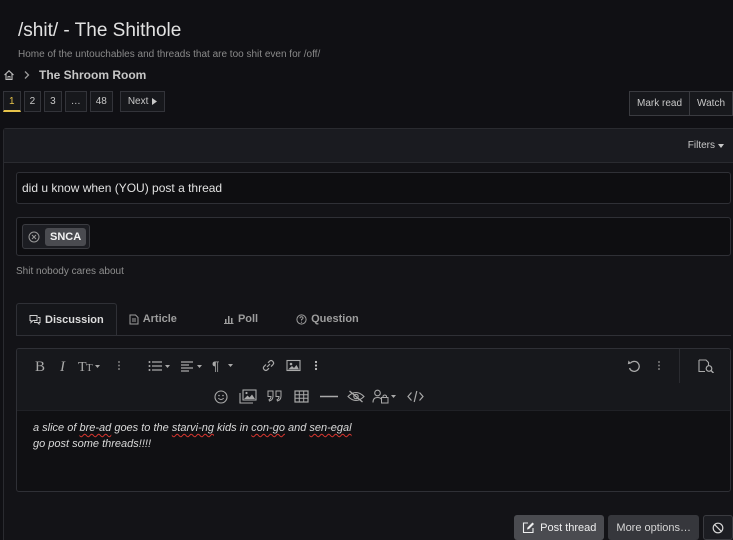  What do you see at coordinates (568, 527) in the screenshot?
I see `post-thread-label: Post thread` at bounding box center [568, 527].